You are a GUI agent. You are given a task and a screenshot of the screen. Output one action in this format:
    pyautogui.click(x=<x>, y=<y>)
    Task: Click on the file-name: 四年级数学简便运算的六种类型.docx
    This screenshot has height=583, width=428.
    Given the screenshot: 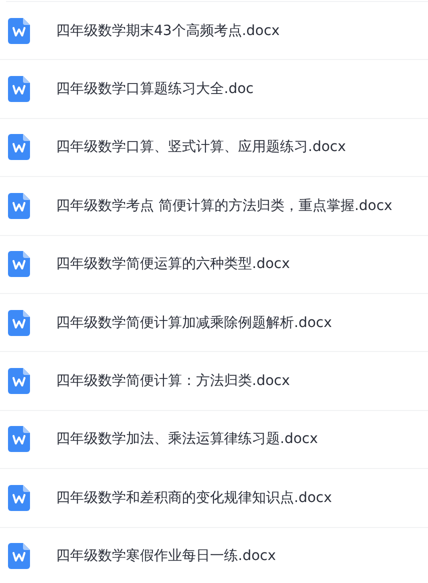 What is the action you would take?
    pyautogui.click(x=173, y=264)
    